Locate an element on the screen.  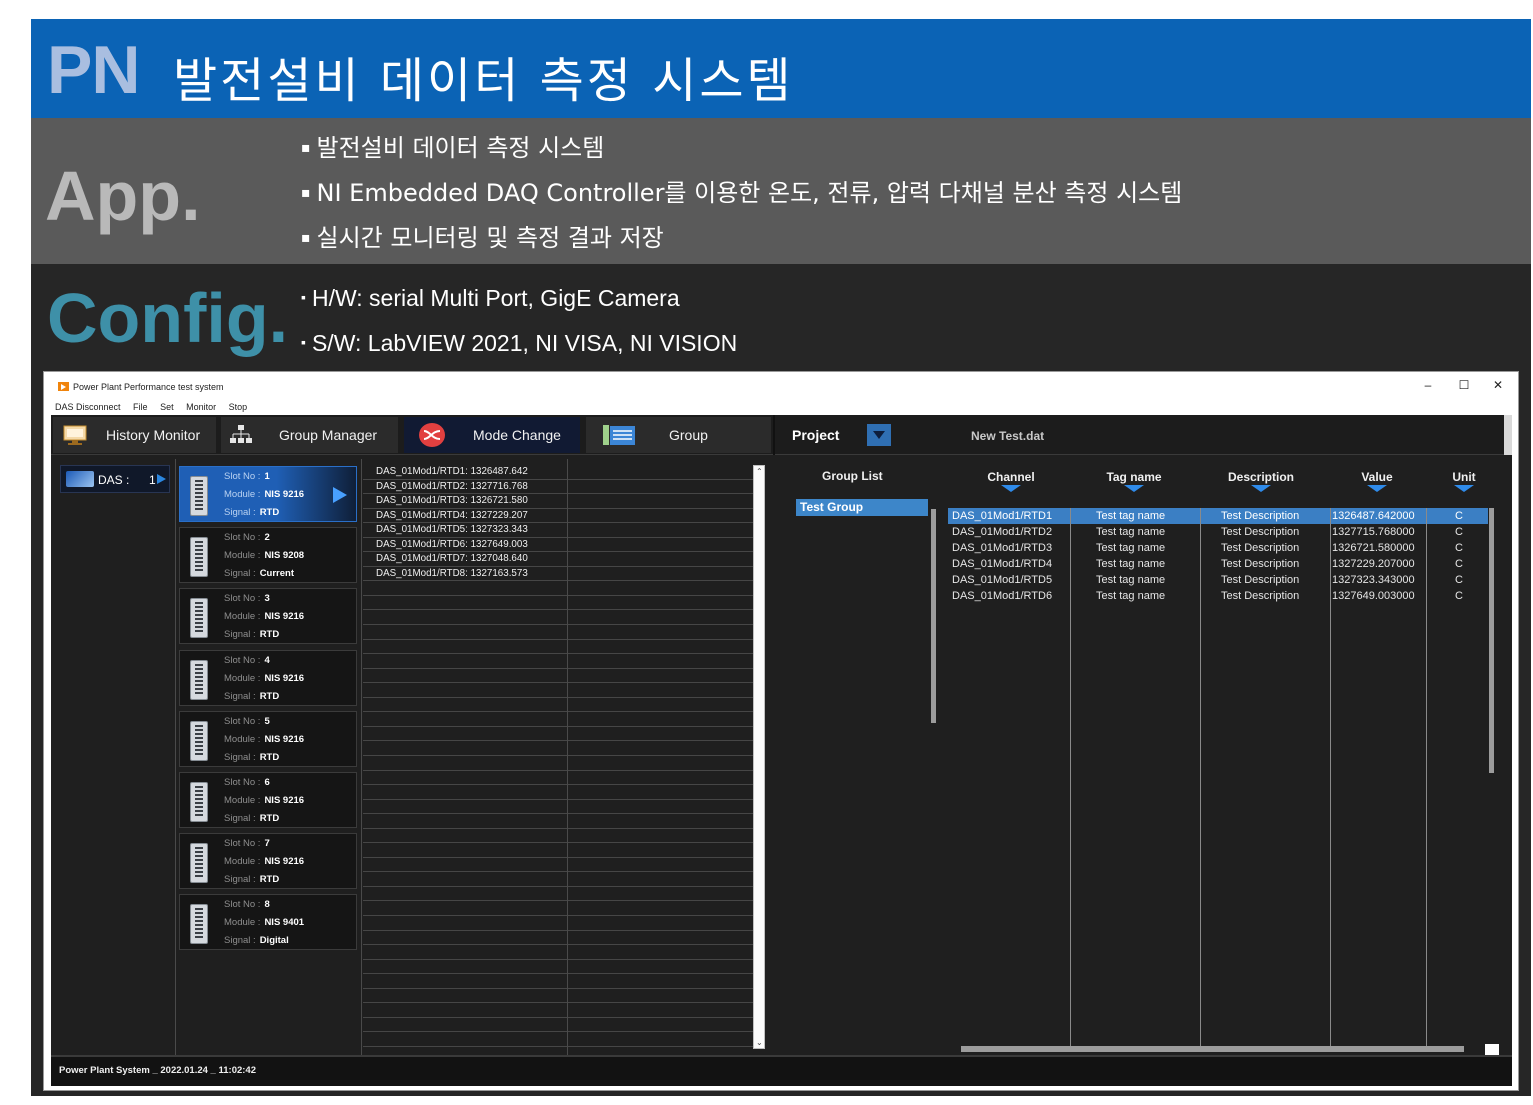
mode-change-button: Mode Change is located at coordinates (492, 435).